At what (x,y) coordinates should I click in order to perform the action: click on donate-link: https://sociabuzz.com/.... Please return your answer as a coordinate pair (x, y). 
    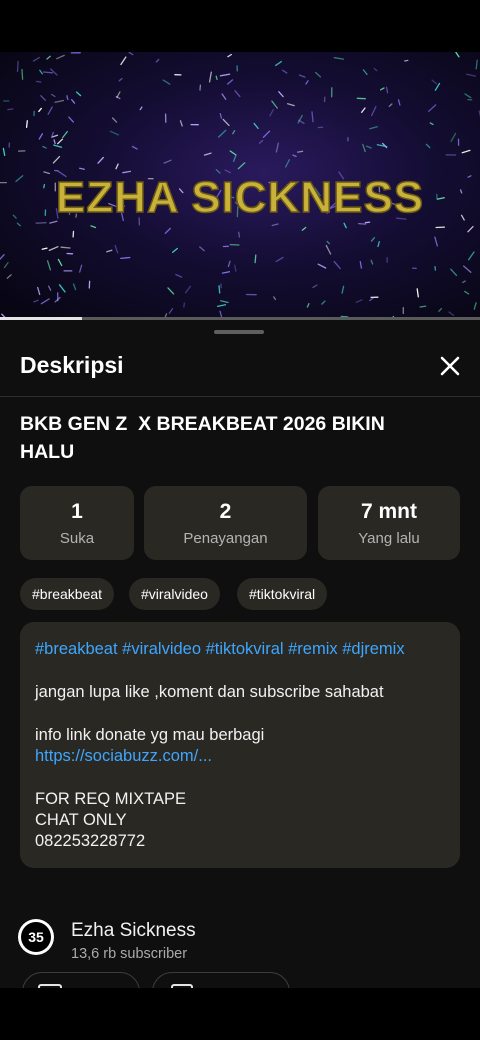
    Looking at the image, I should click on (123, 756).